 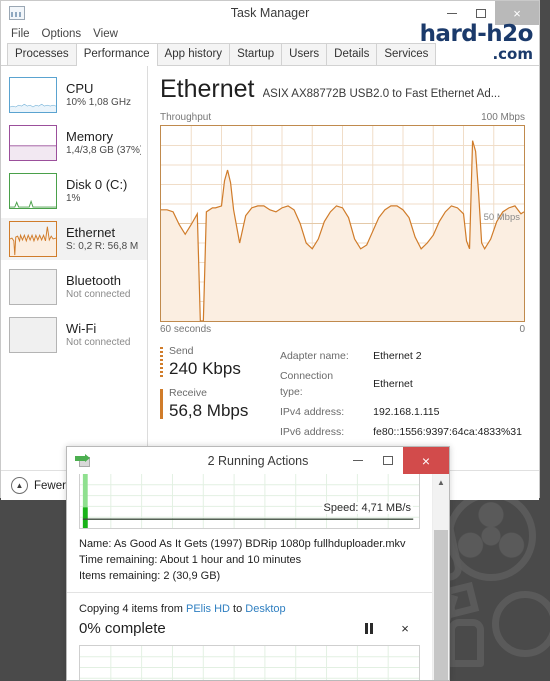 I want to click on copy-dest-link: Desktop, so click(x=265, y=609).